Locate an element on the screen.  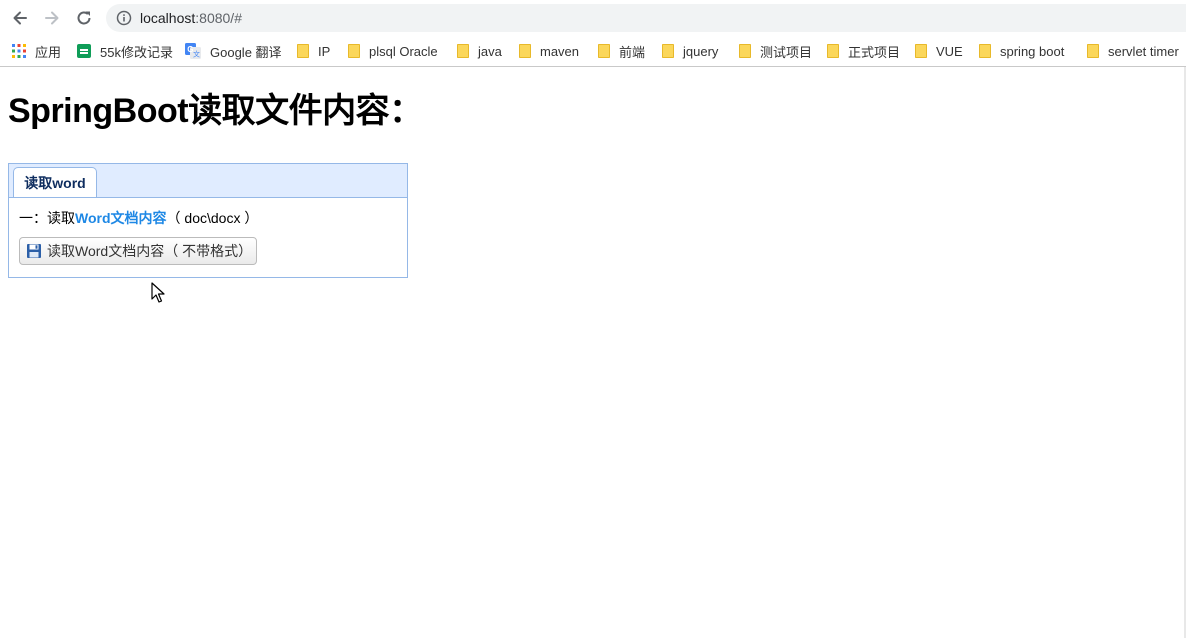
desc-prefix: 一：读取 is located at coordinates (47, 218).